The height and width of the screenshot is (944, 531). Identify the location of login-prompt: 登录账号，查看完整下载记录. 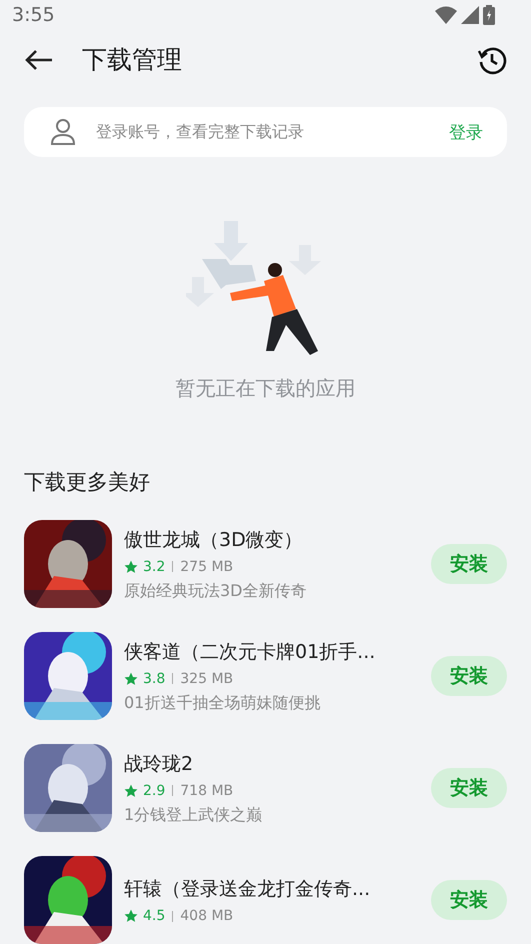
(200, 132).